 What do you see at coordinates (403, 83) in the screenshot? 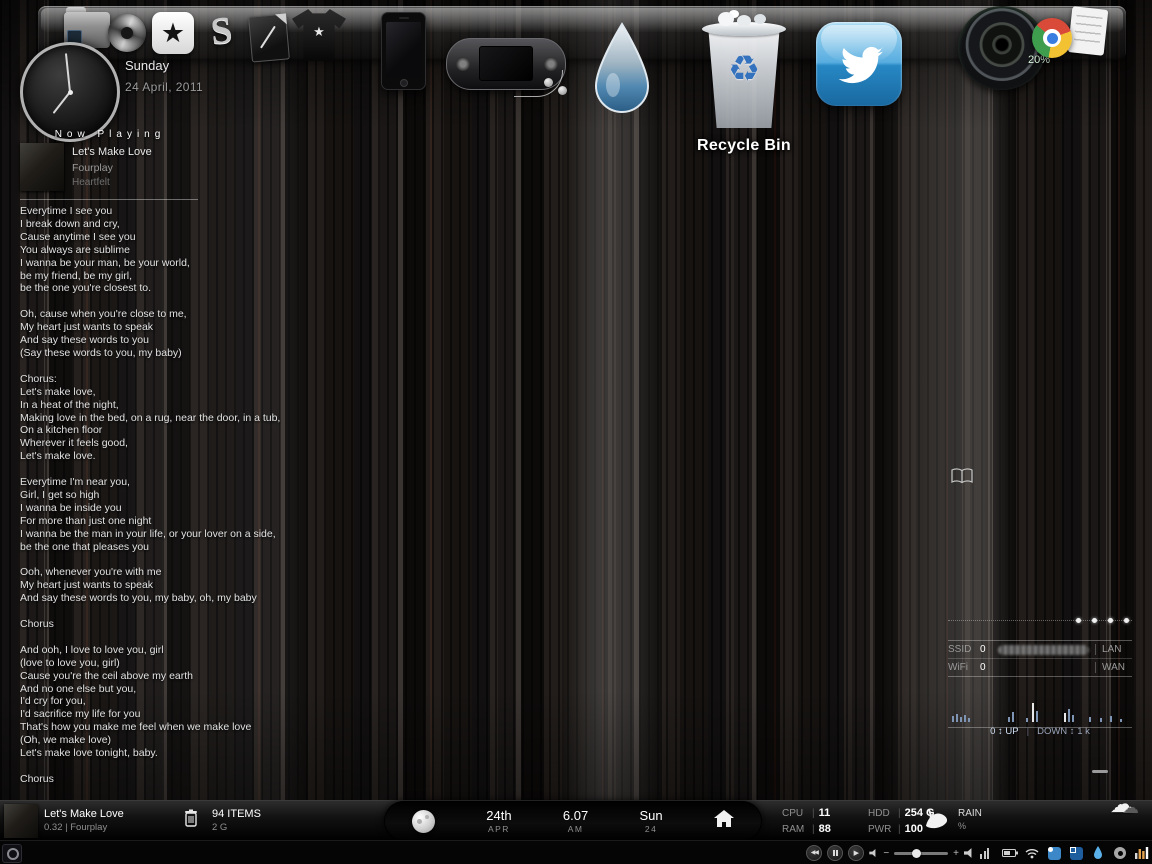
I see `phone-home-button` at bounding box center [403, 83].